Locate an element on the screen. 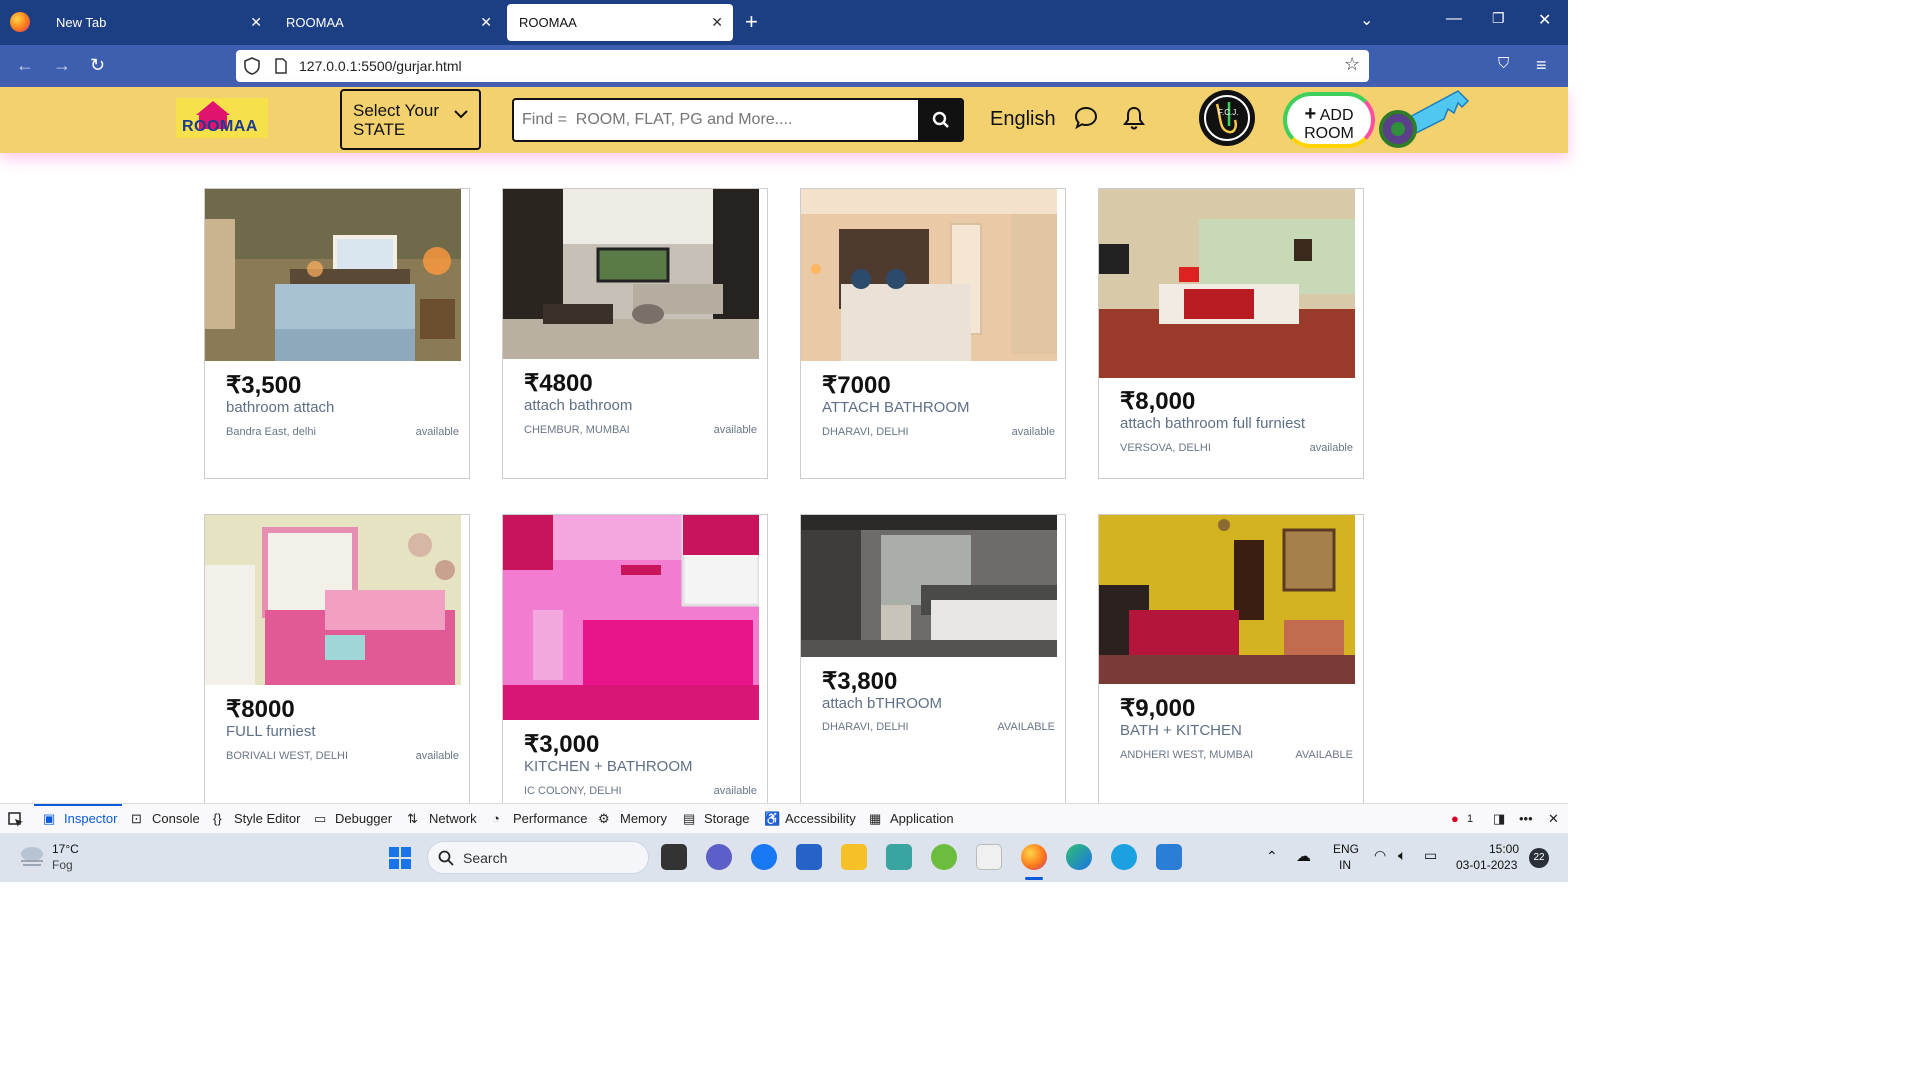 Image resolution: width=1920 pixels, height=1080 pixels. bell-icon is located at coordinates (1134, 118).